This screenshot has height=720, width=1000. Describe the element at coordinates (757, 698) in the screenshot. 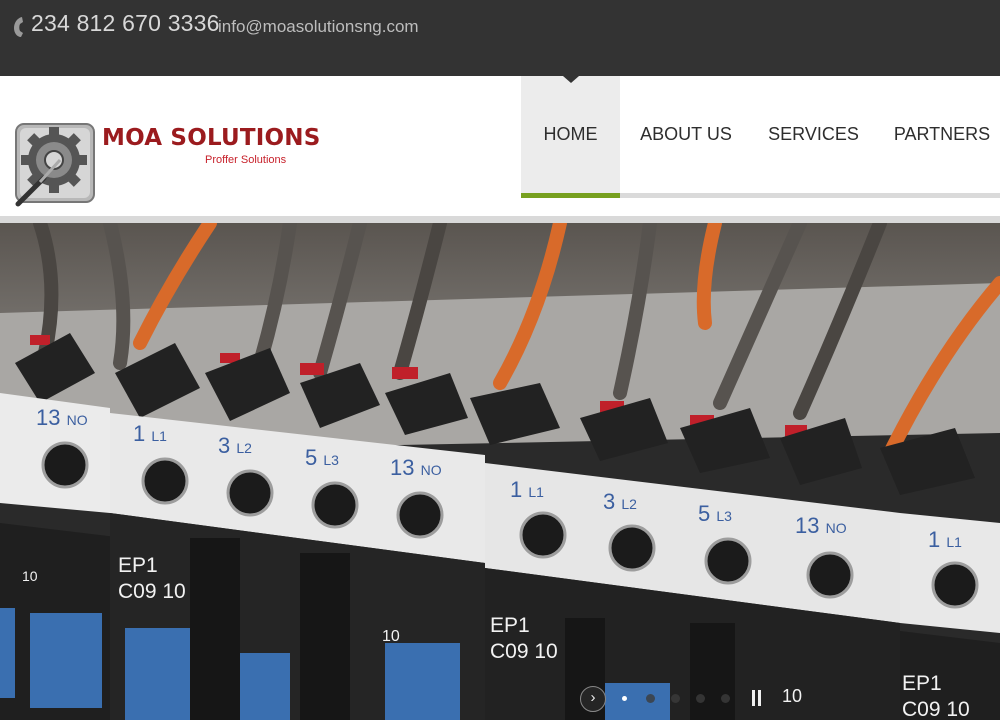

I see `pause-icon` at that location.